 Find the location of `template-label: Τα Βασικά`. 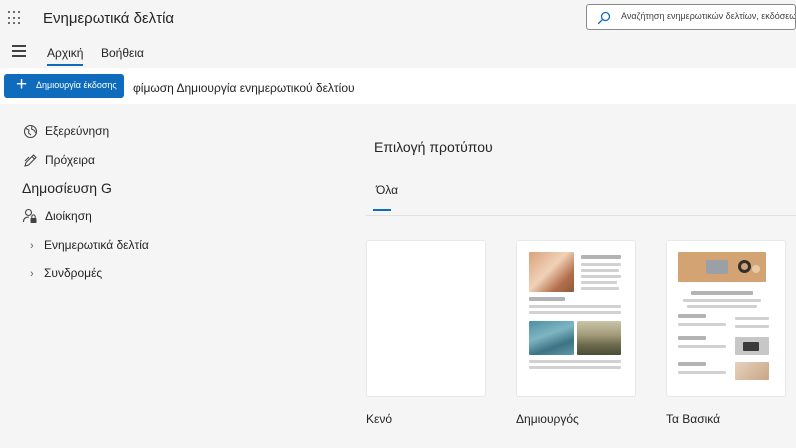

template-label: Τα Βασικά is located at coordinates (693, 419).